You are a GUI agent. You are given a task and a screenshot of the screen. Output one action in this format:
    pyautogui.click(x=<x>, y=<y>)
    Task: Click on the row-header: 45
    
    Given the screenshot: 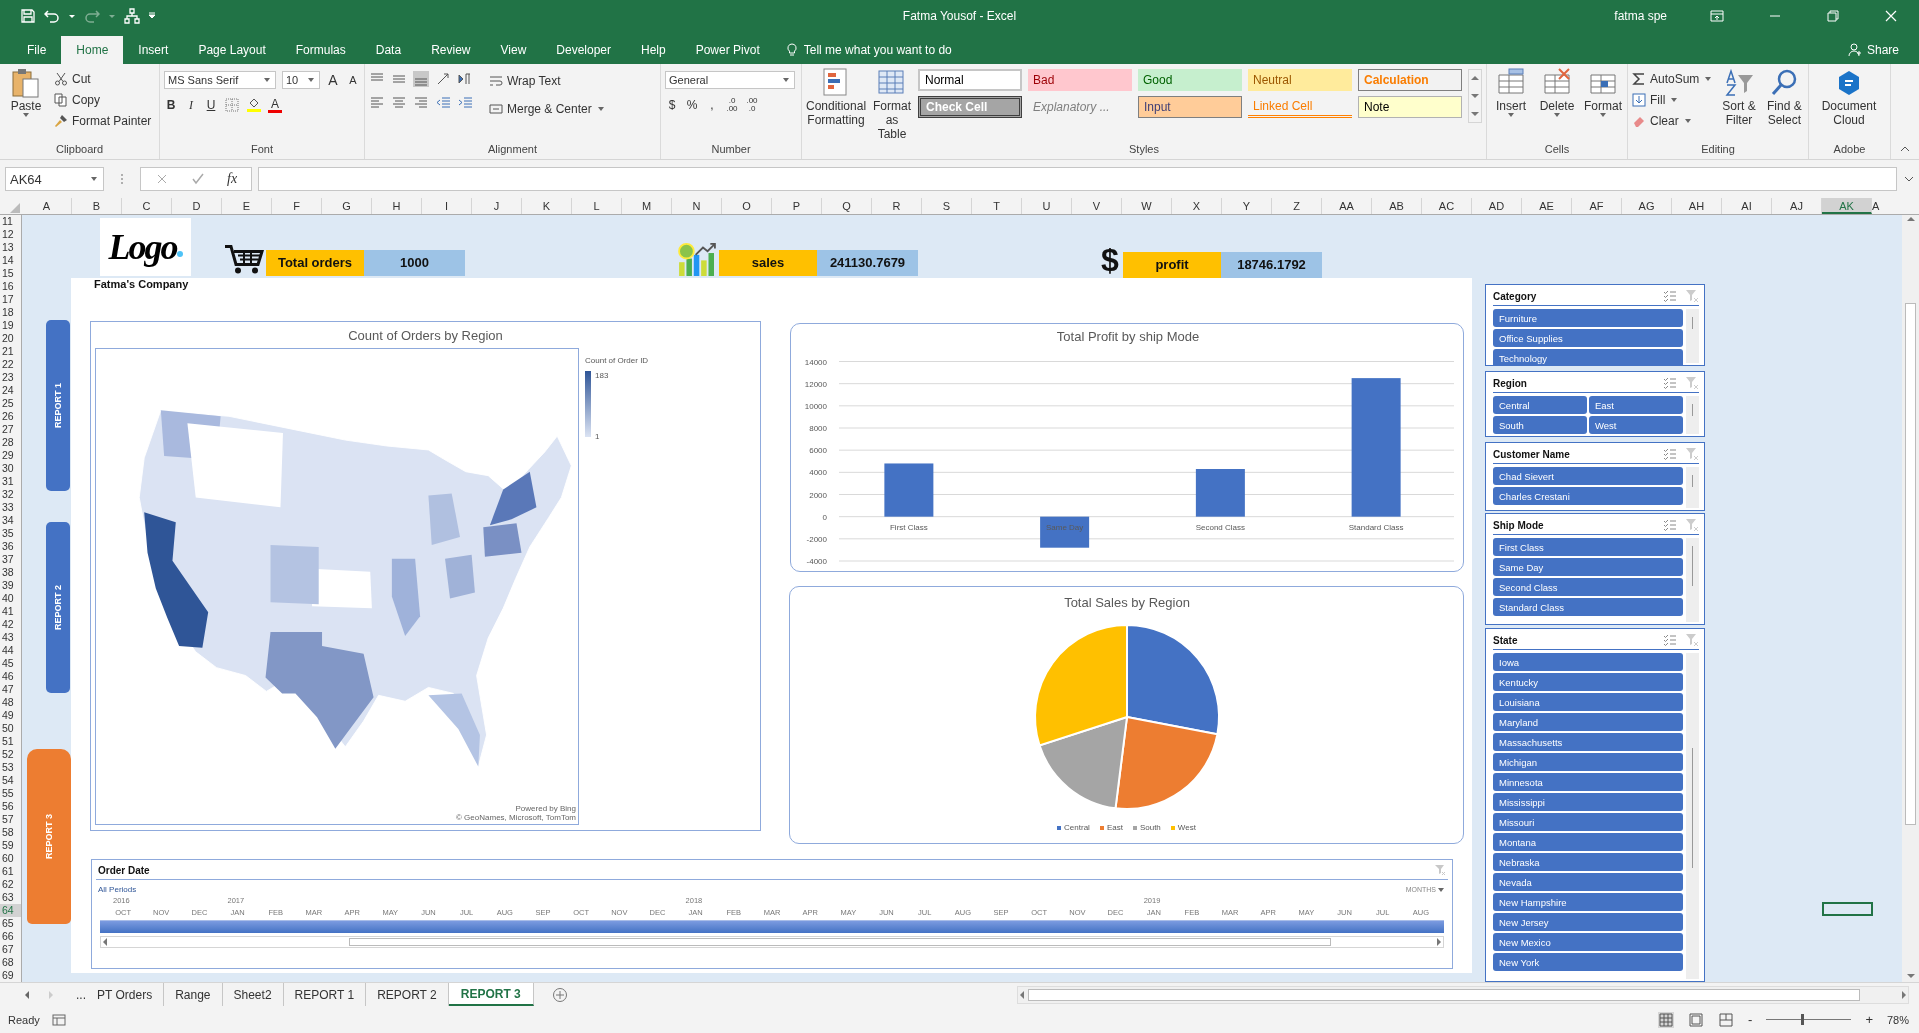 What is the action you would take?
    pyautogui.click(x=10, y=663)
    